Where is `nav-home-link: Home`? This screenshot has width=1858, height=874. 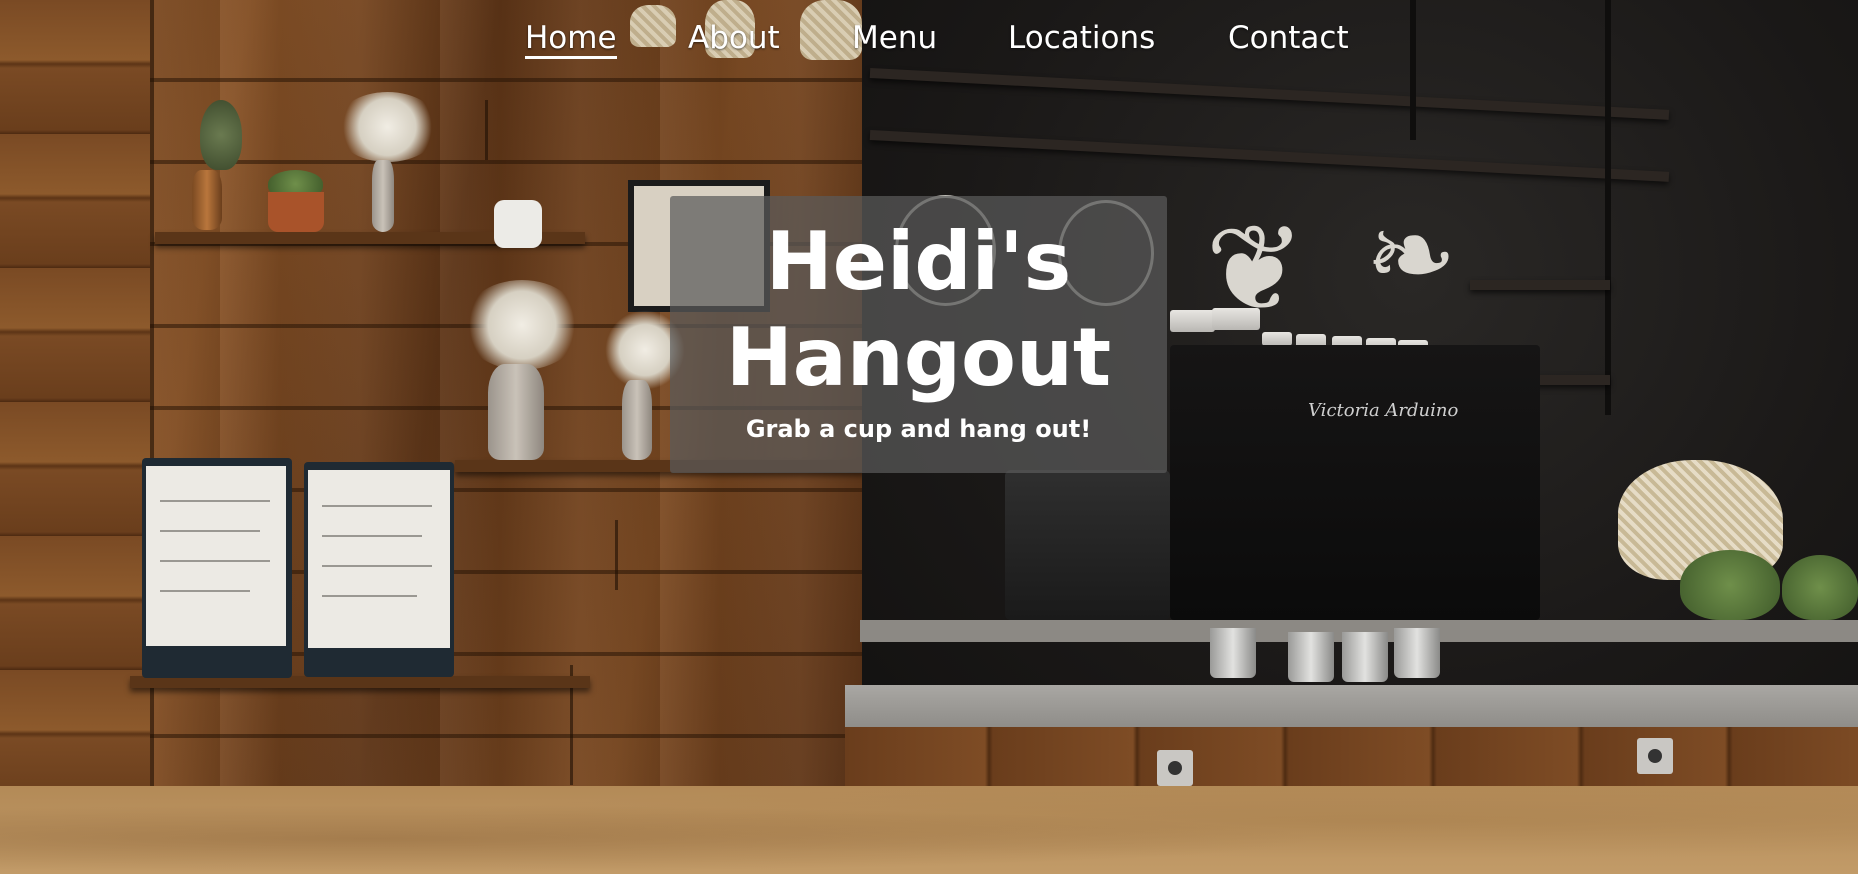
nav-home-link: Home is located at coordinates (571, 39).